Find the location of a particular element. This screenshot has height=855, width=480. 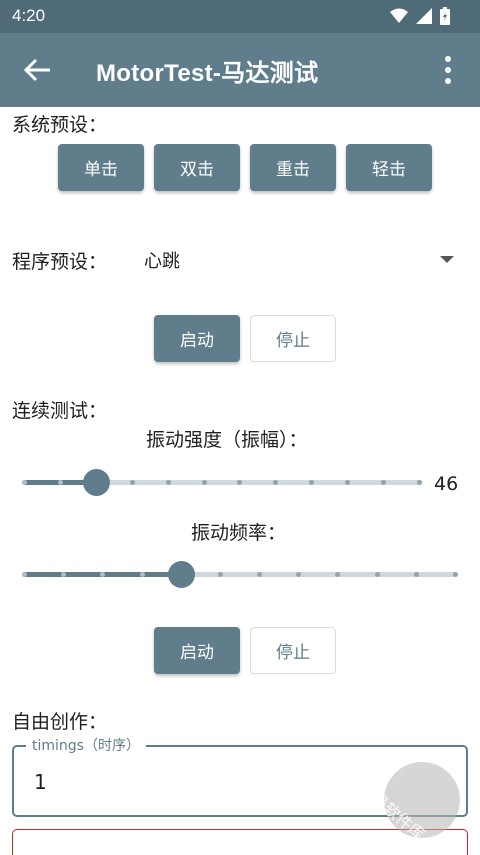

intensity-slider is located at coordinates (222, 483).